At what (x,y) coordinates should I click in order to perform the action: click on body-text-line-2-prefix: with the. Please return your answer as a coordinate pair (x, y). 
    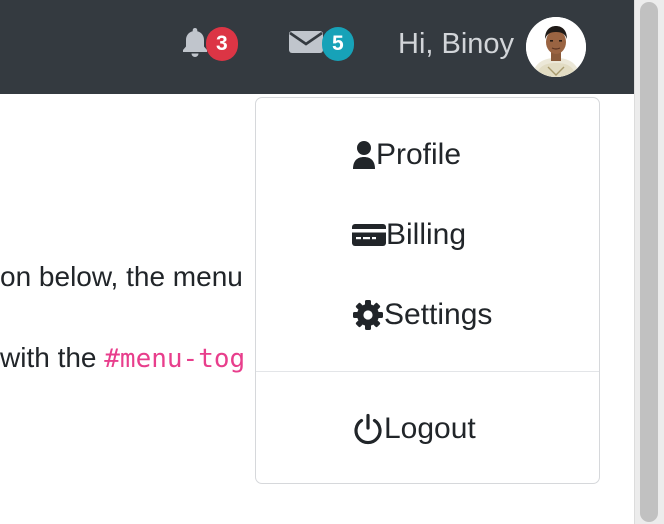
    Looking at the image, I should click on (52, 357).